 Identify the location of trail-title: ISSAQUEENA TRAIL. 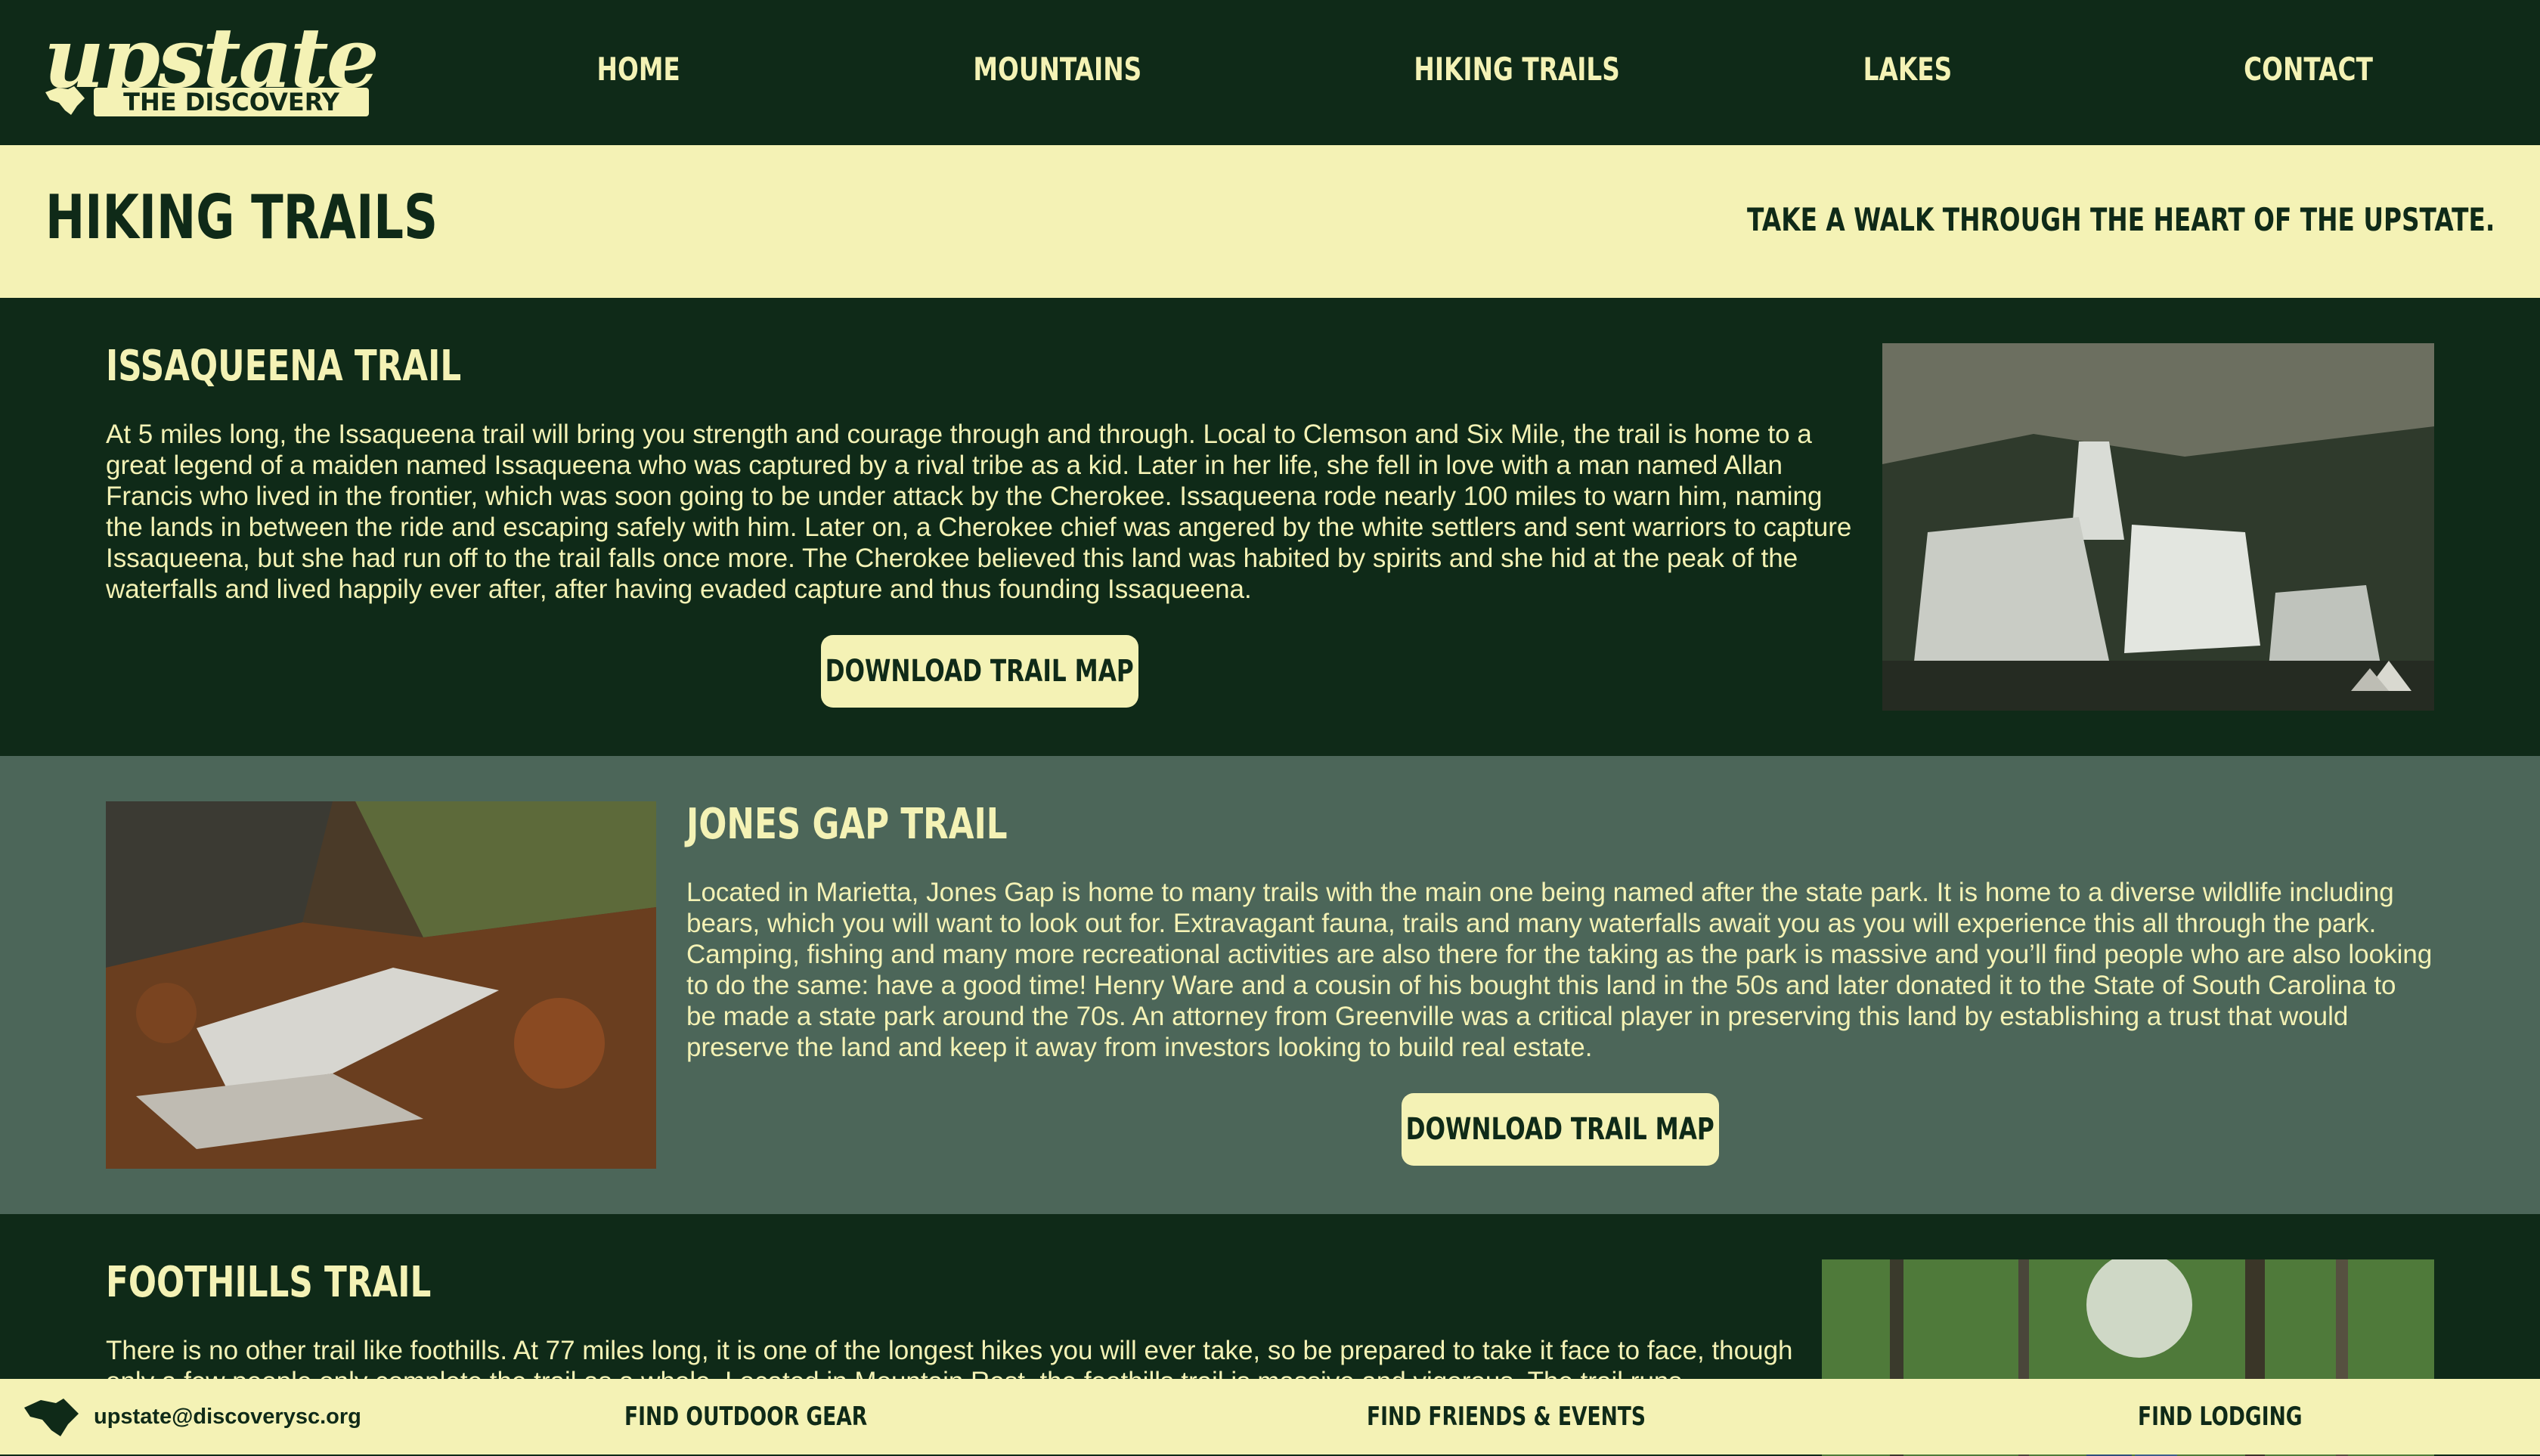
(284, 366).